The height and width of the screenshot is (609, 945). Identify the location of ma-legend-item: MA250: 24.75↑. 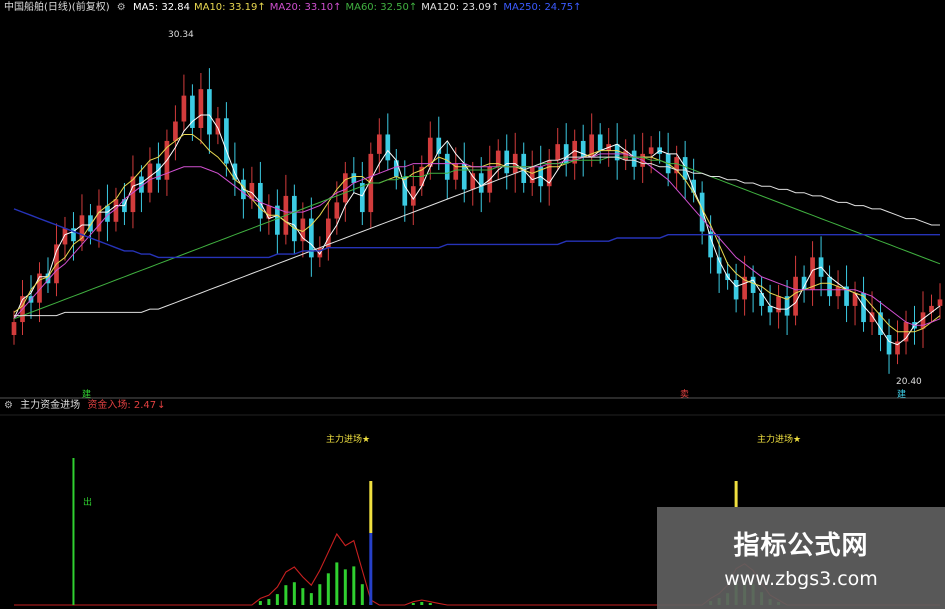
(542, 7).